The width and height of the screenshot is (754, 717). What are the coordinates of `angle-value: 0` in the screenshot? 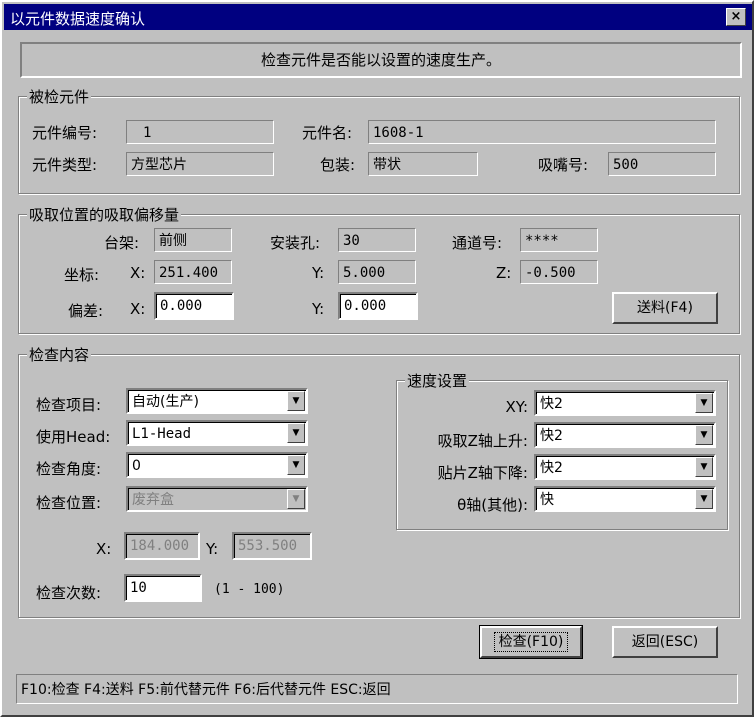 It's located at (136, 466).